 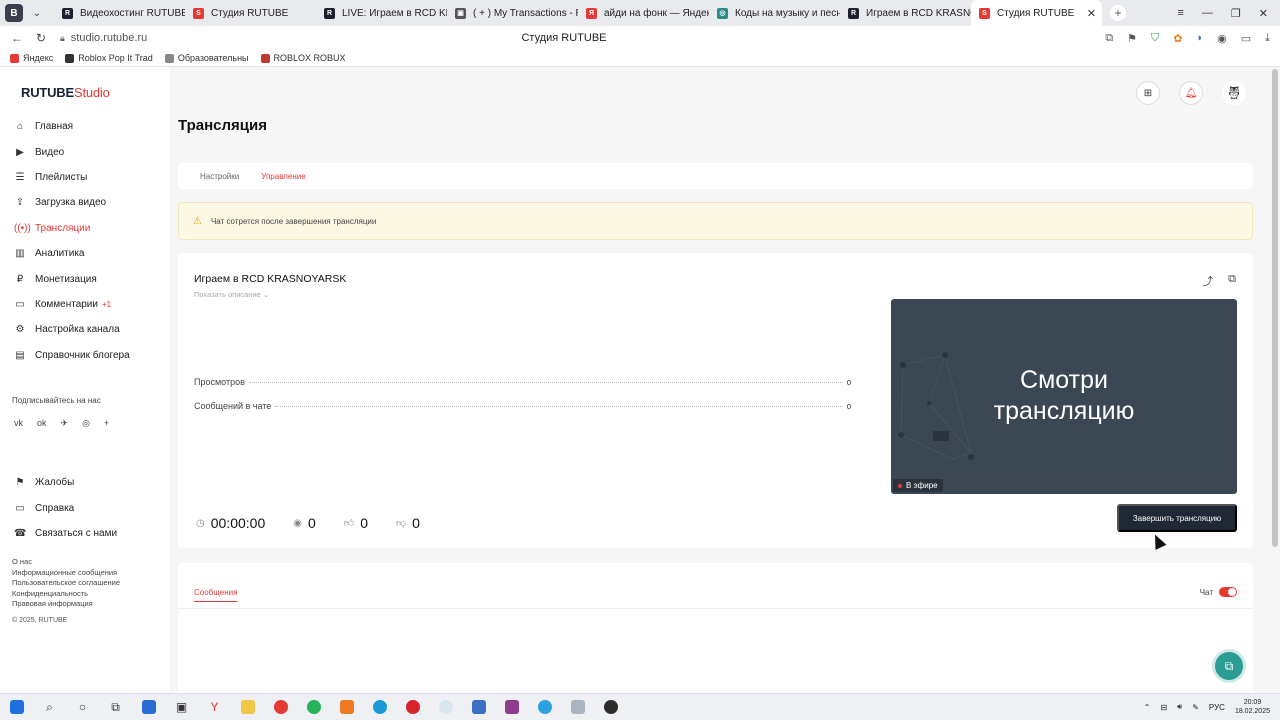 I want to click on sidebar-item: ▤ Справочник блогера, so click(x=85, y=355).